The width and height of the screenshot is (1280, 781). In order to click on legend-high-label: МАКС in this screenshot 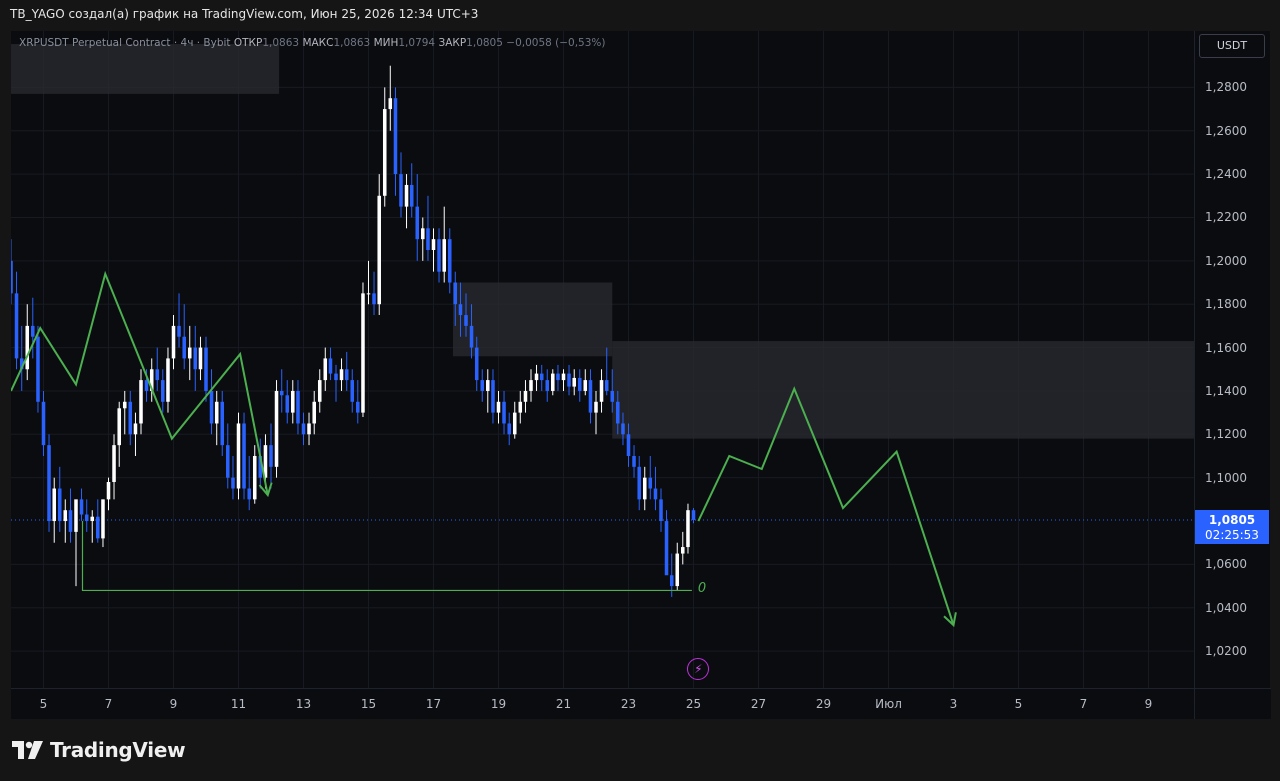, I will do `click(318, 43)`.